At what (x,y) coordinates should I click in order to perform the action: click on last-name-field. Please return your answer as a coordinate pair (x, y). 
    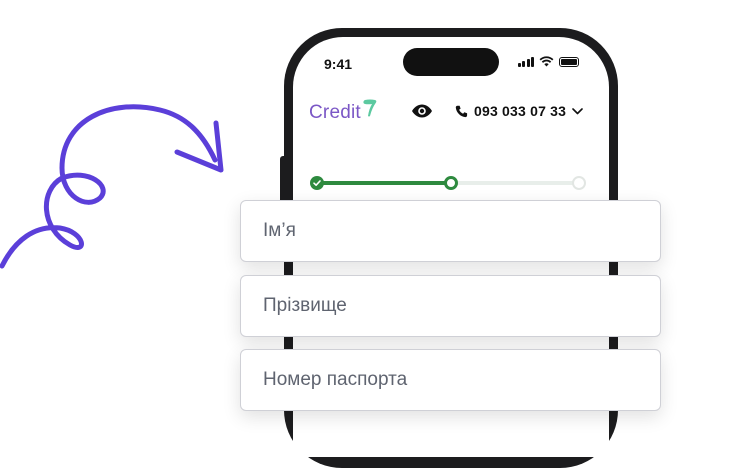
    Looking at the image, I should click on (450, 306).